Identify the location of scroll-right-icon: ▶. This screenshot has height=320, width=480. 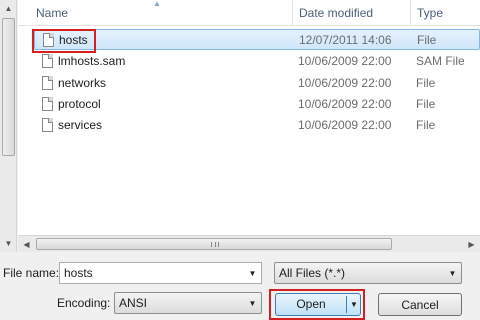
(471, 244).